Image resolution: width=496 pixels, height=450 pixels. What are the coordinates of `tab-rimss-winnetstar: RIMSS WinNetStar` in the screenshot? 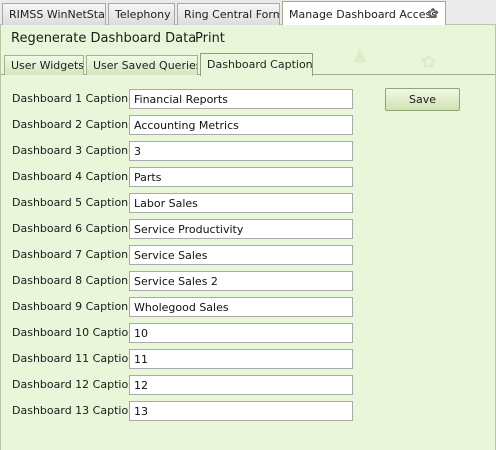 It's located at (54, 14).